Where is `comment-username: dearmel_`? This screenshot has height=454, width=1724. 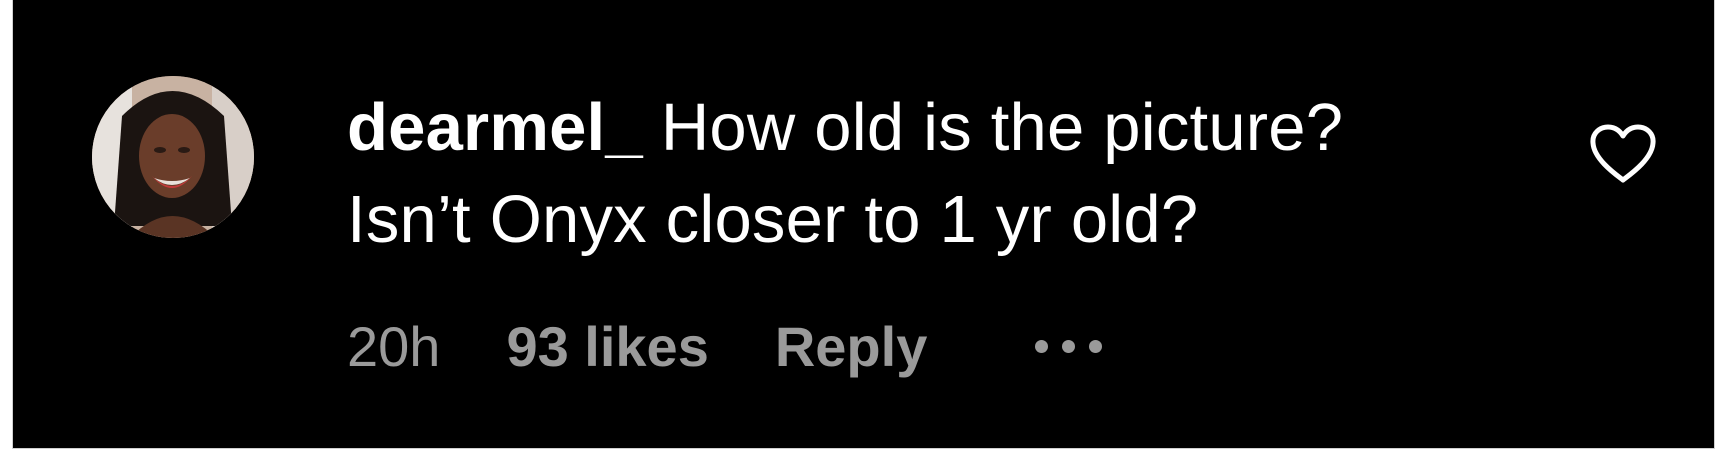
comment-username: dearmel_ is located at coordinates (495, 127).